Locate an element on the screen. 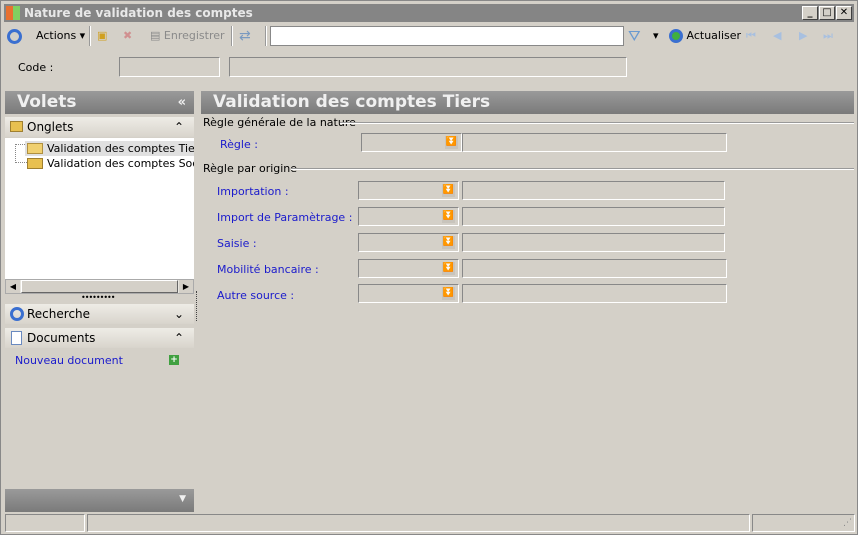 This screenshot has height=535, width=858. refresh-label: Actualiser is located at coordinates (714, 35).